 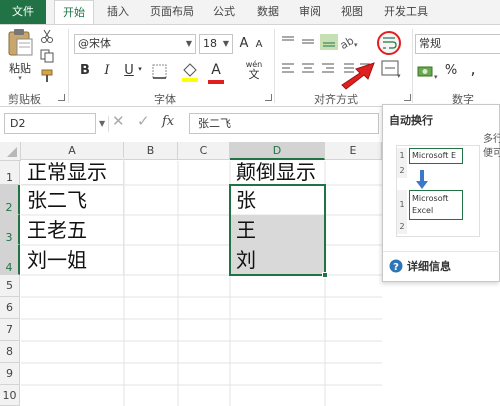 I want to click on tooltip-description: 多行 便可, so click(x=491, y=146).